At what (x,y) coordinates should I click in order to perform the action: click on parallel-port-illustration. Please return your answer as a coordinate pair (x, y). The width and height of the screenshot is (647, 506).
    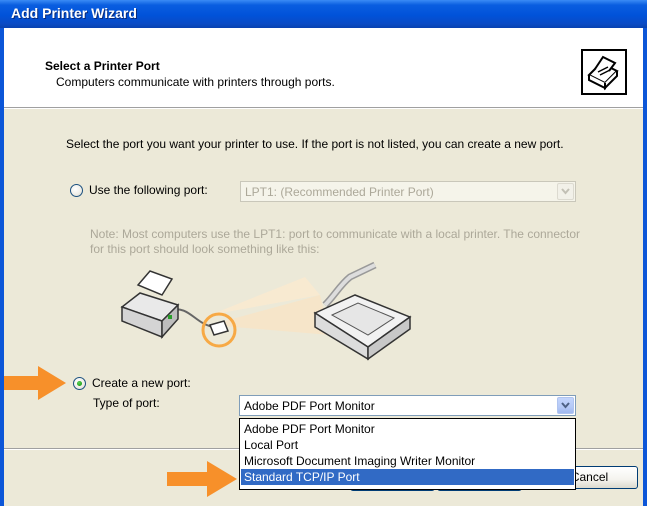
    Looking at the image, I should click on (266, 311).